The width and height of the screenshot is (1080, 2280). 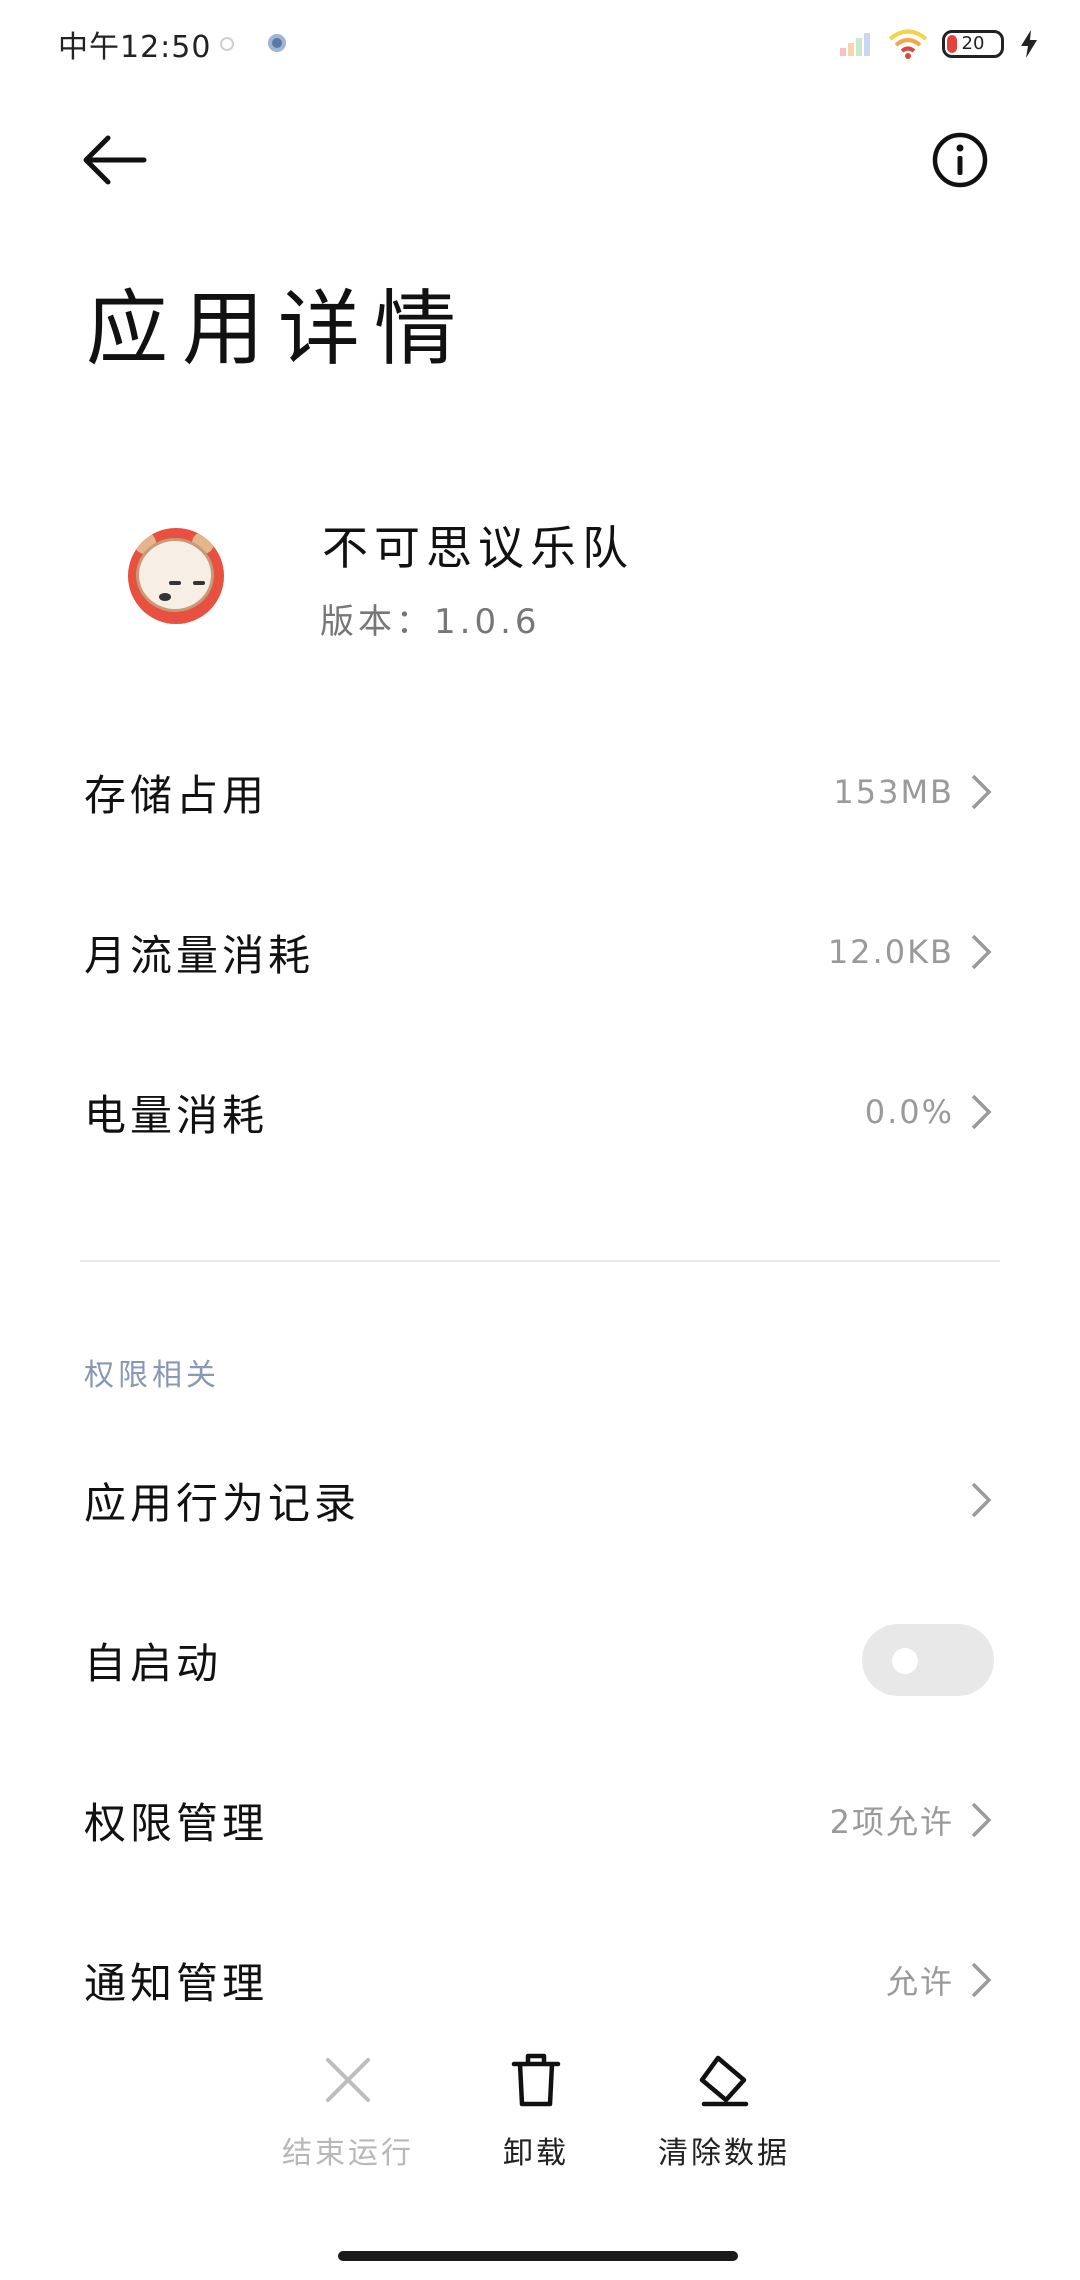 I want to click on eraser-icon, so click(x=724, y=2081).